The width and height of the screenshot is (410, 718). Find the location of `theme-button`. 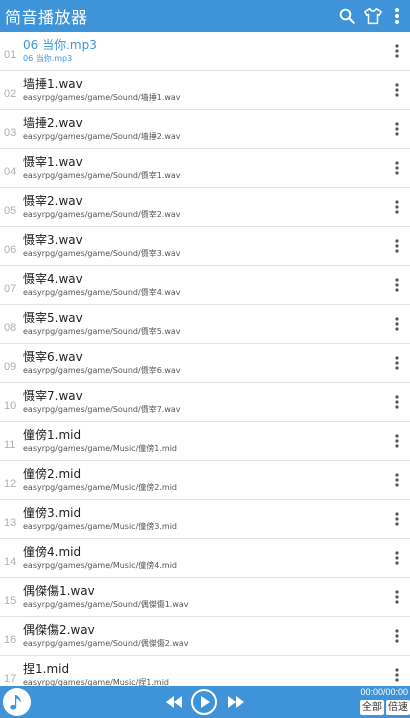

theme-button is located at coordinates (373, 16).